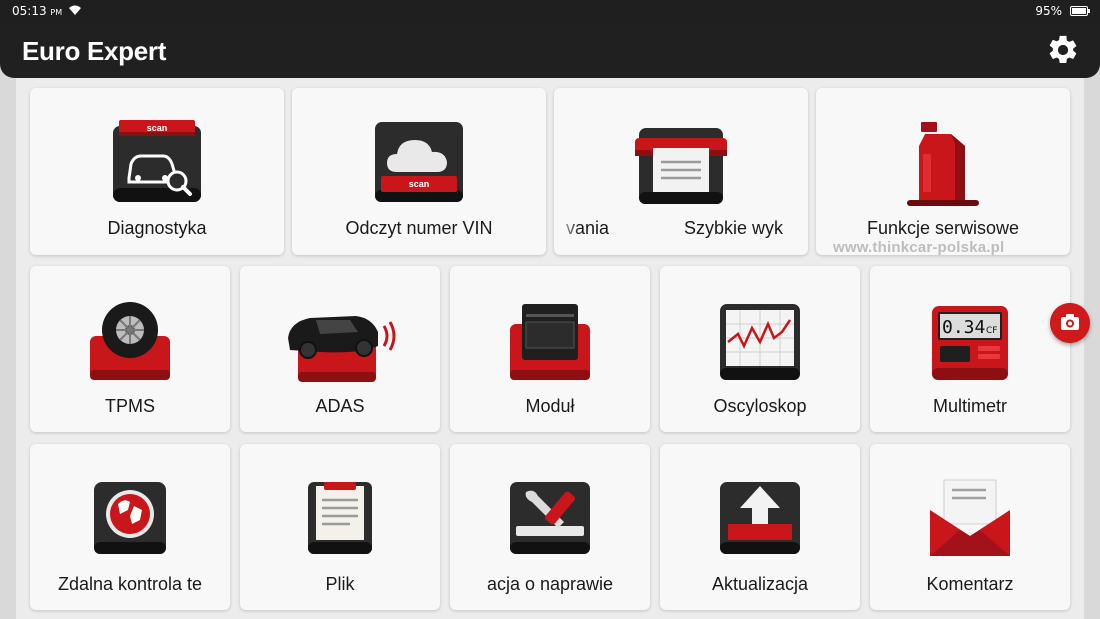 The height and width of the screenshot is (619, 1100). What do you see at coordinates (943, 164) in the screenshot?
I see `oil-canister-icon` at bounding box center [943, 164].